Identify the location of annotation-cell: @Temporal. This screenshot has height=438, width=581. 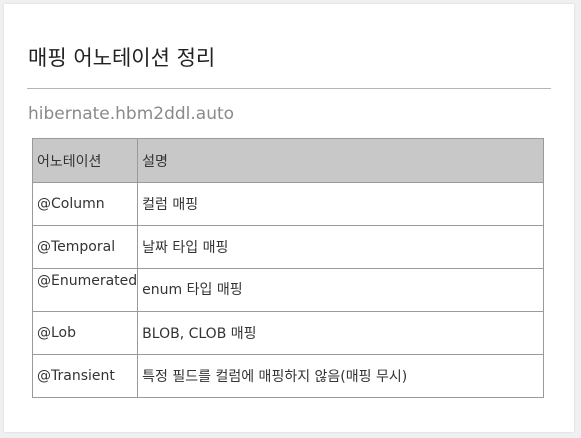
(85, 247).